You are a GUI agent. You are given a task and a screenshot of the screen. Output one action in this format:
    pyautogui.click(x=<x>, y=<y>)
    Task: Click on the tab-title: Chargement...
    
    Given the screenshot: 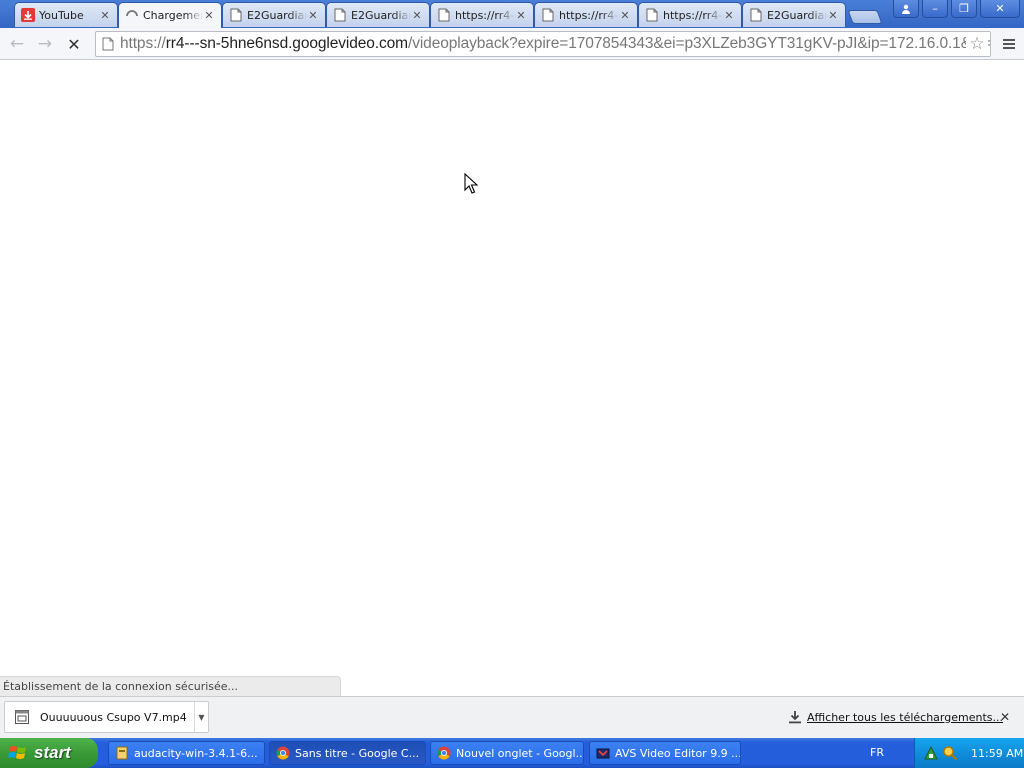 What is the action you would take?
    pyautogui.click(x=173, y=15)
    